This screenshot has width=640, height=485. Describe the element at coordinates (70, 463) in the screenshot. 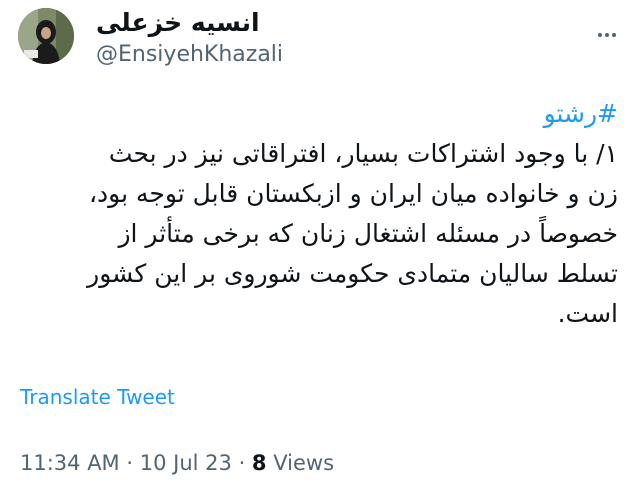

I see `tweet-time: 11:34 AM` at that location.